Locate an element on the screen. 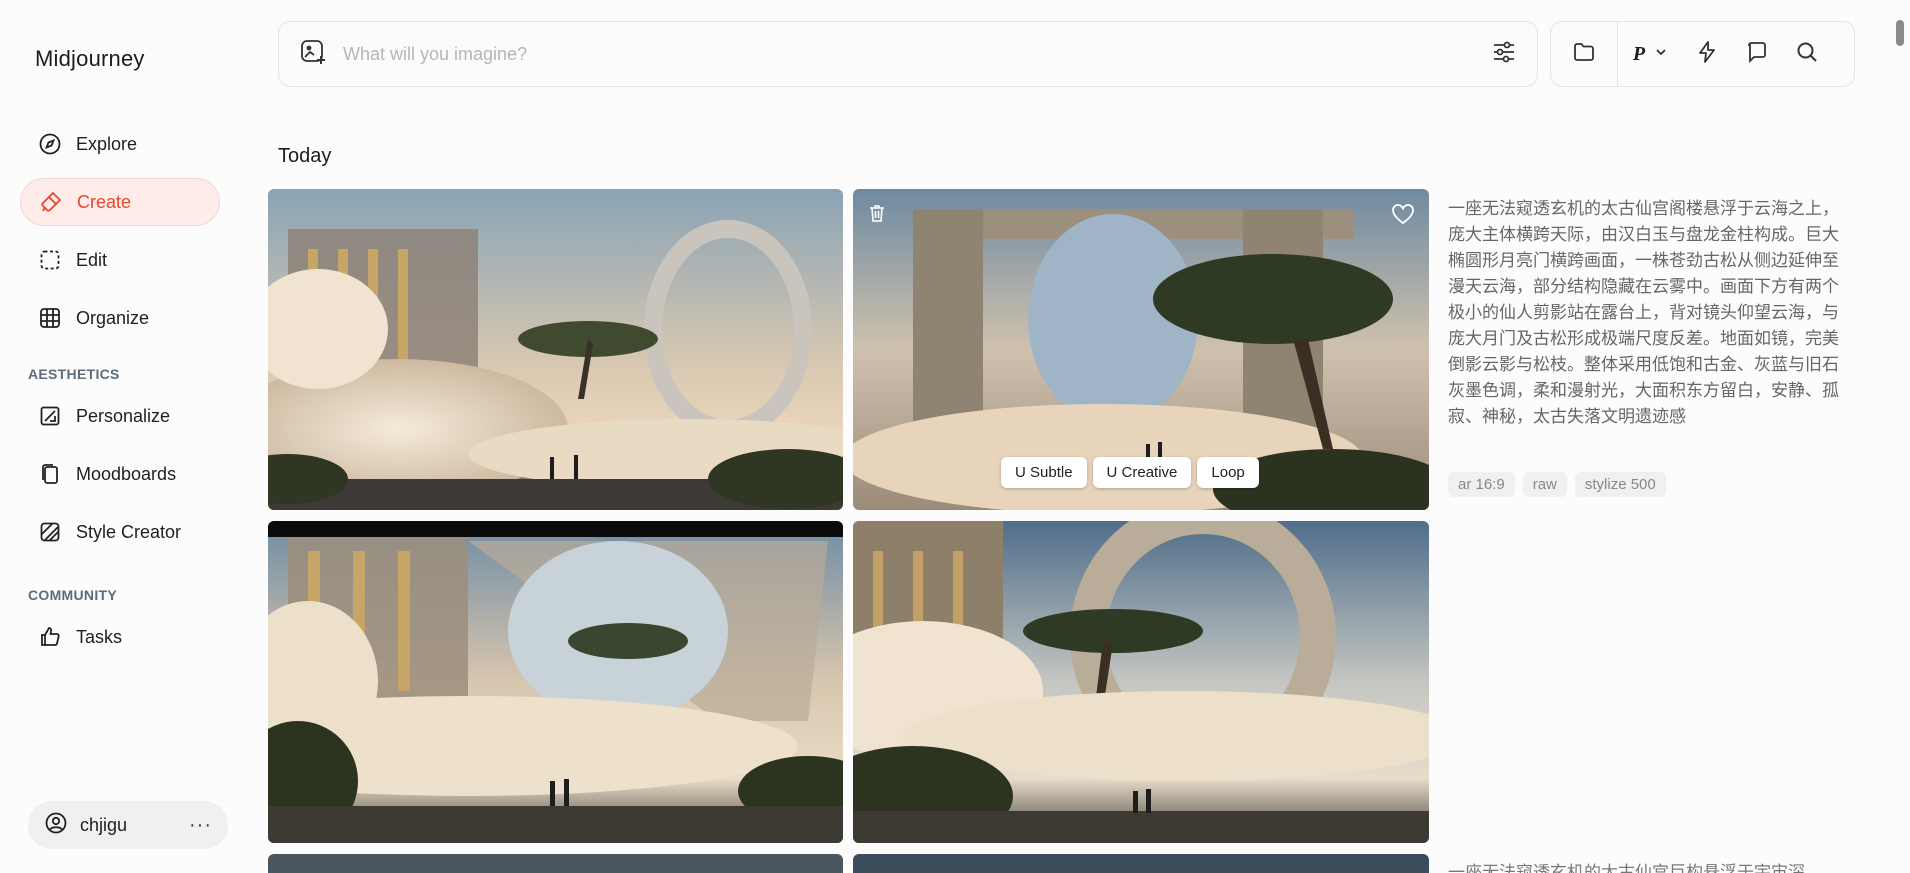 This screenshot has height=873, width=1910. sidebar-item-label: Explore is located at coordinates (107, 143).